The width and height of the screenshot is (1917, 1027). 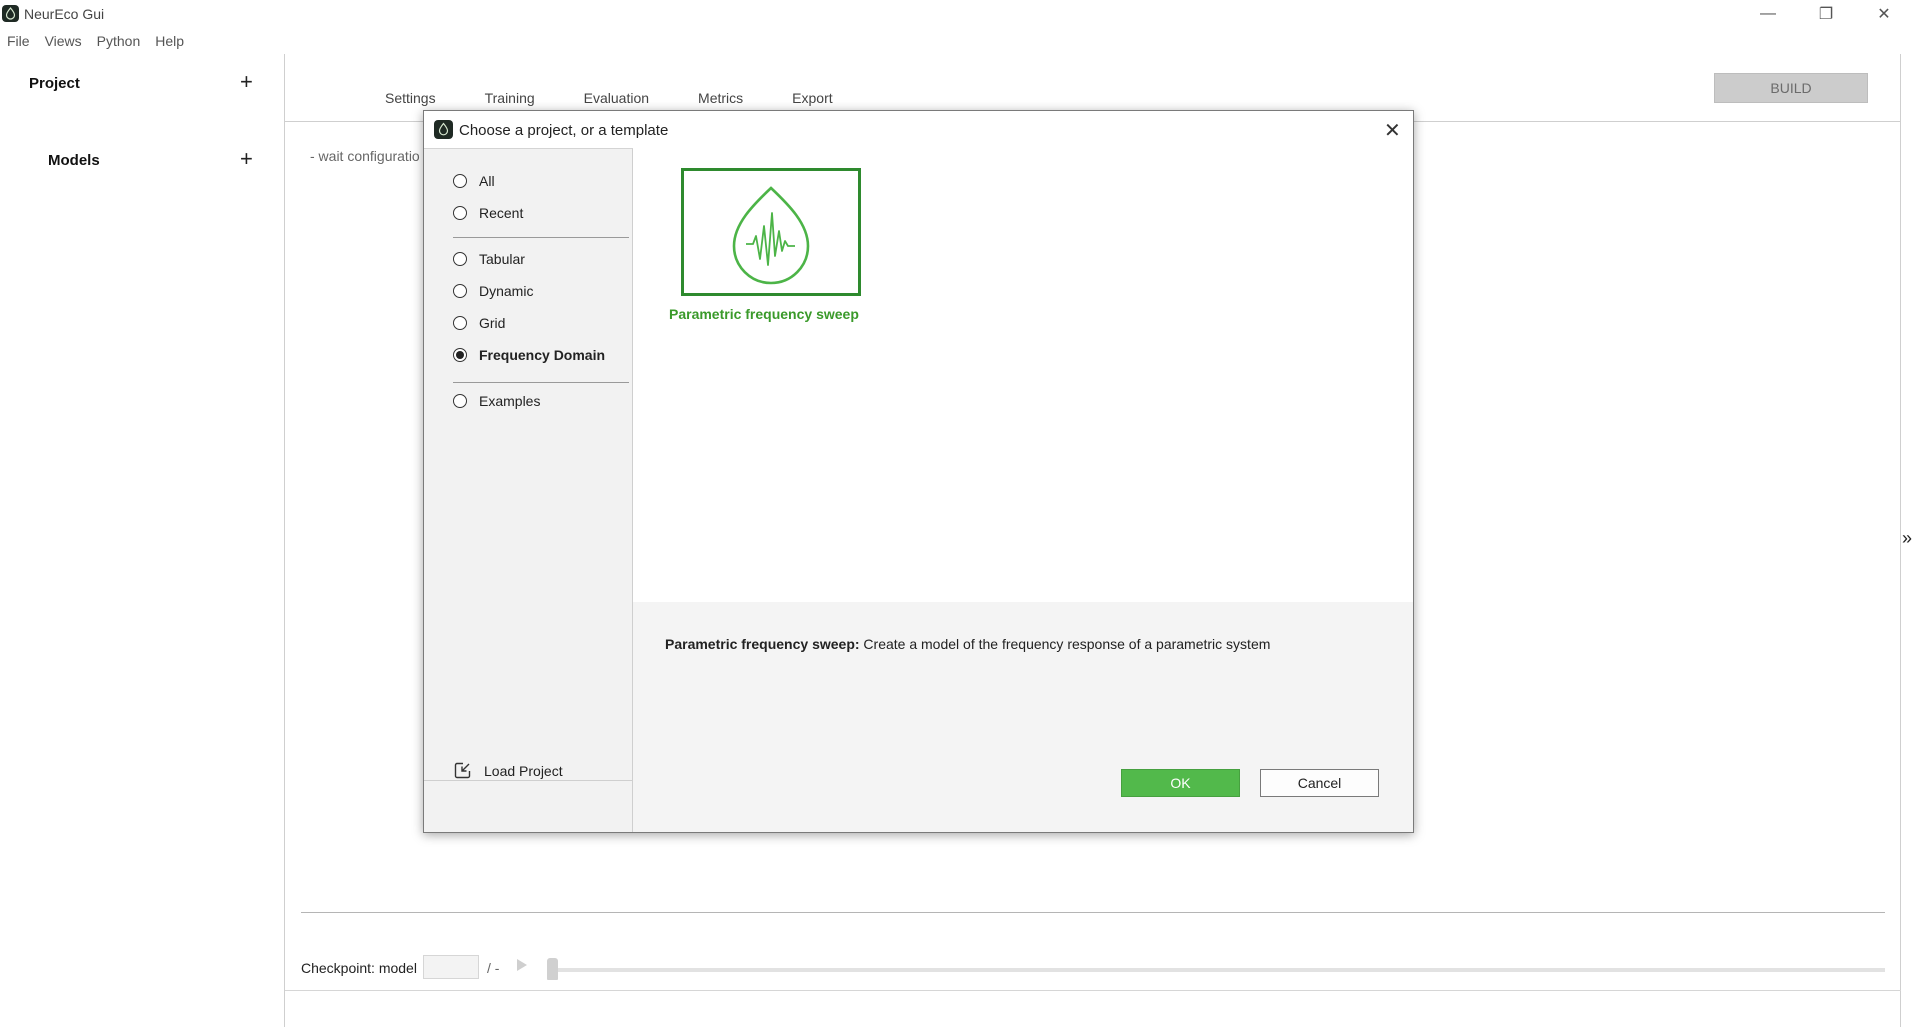 What do you see at coordinates (564, 130) in the screenshot?
I see `dialog-title: Choose a project, or a template` at bounding box center [564, 130].